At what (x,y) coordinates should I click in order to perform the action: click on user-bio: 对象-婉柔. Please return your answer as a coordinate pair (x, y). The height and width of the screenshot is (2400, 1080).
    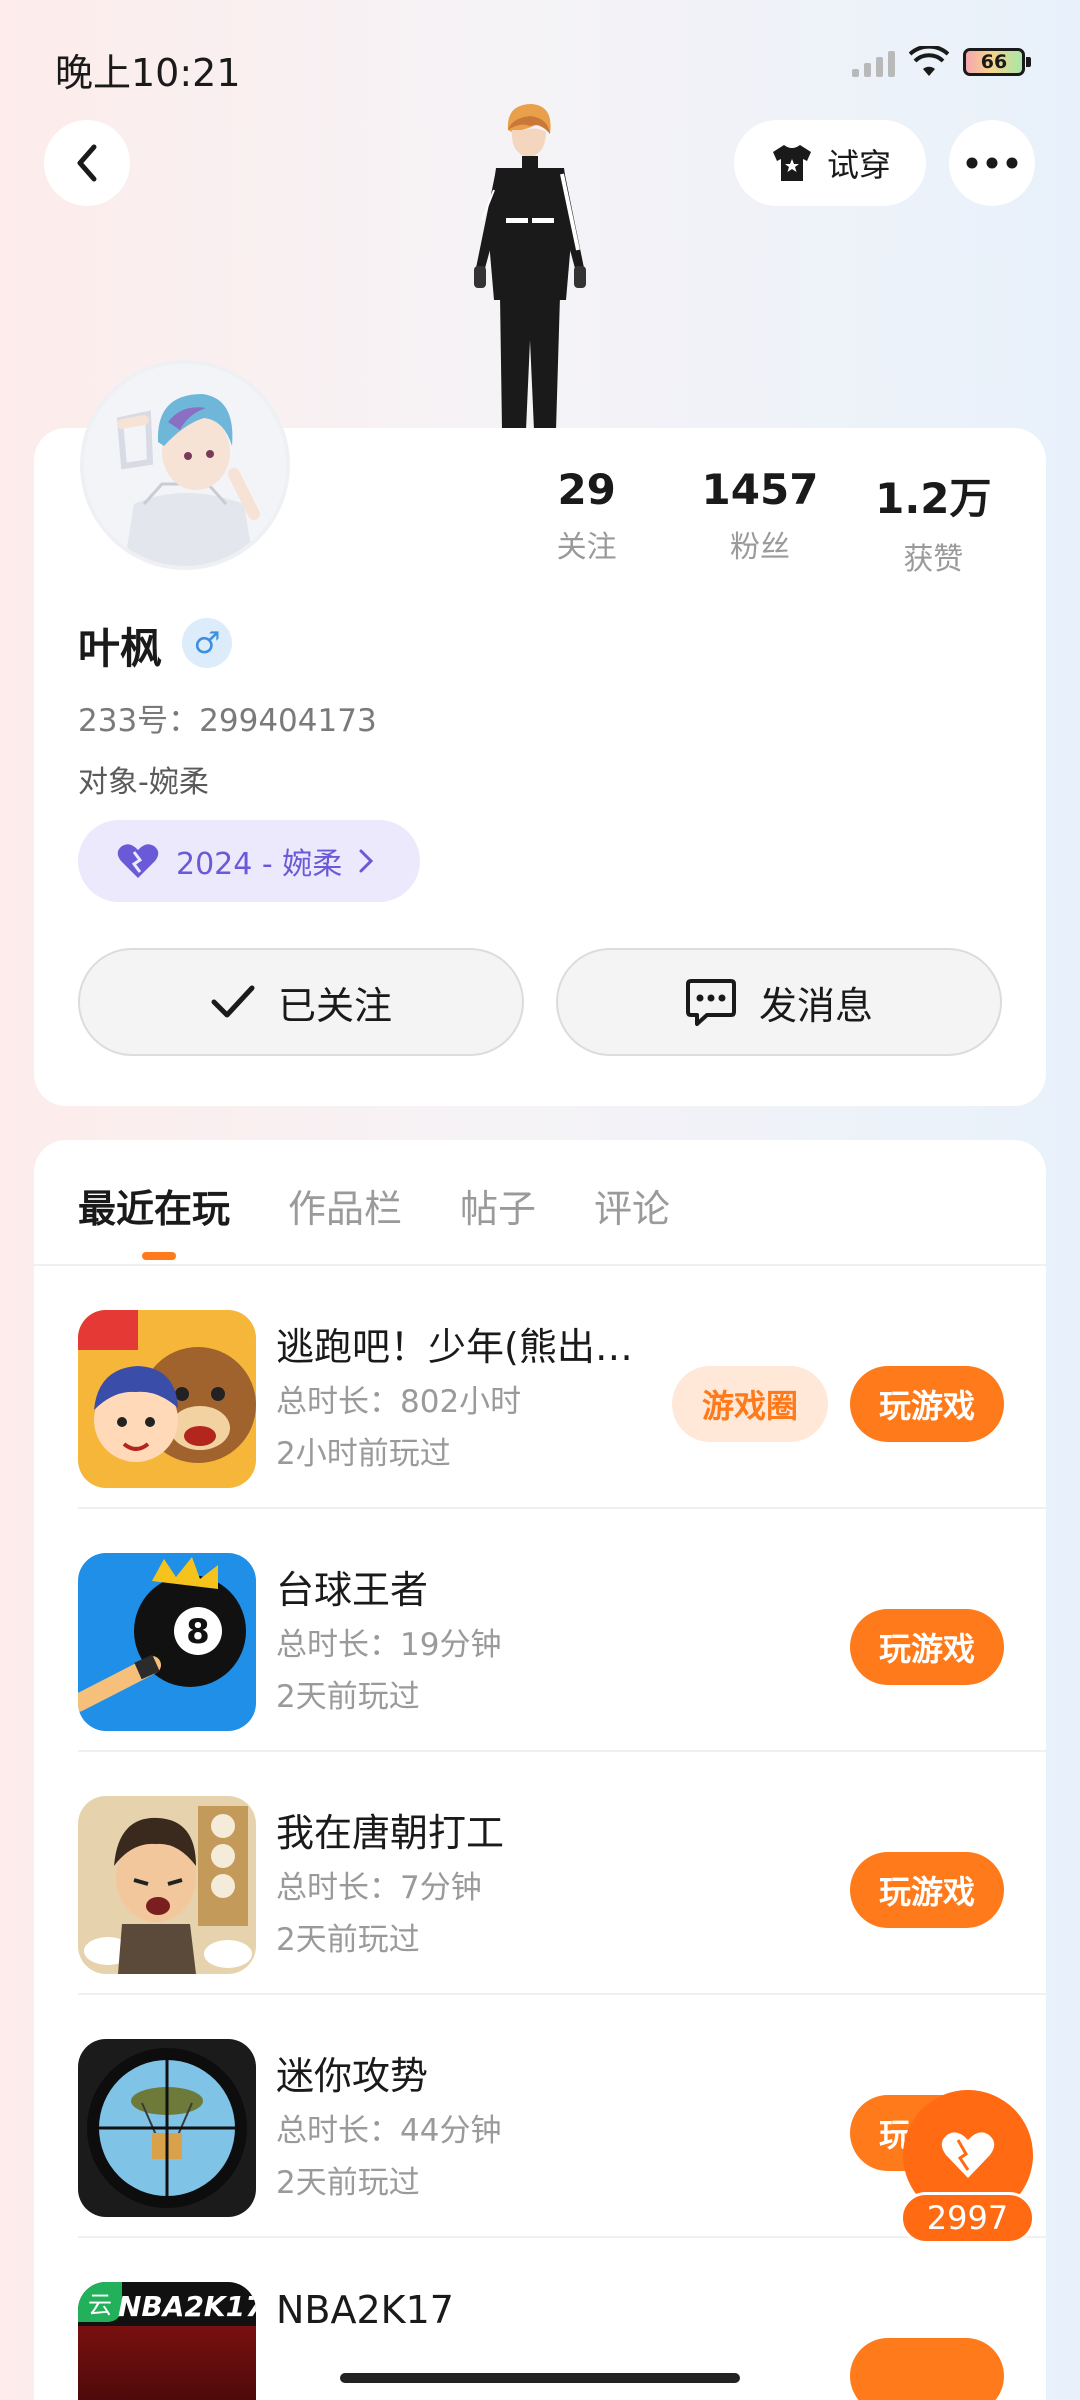
    Looking at the image, I should click on (143, 782).